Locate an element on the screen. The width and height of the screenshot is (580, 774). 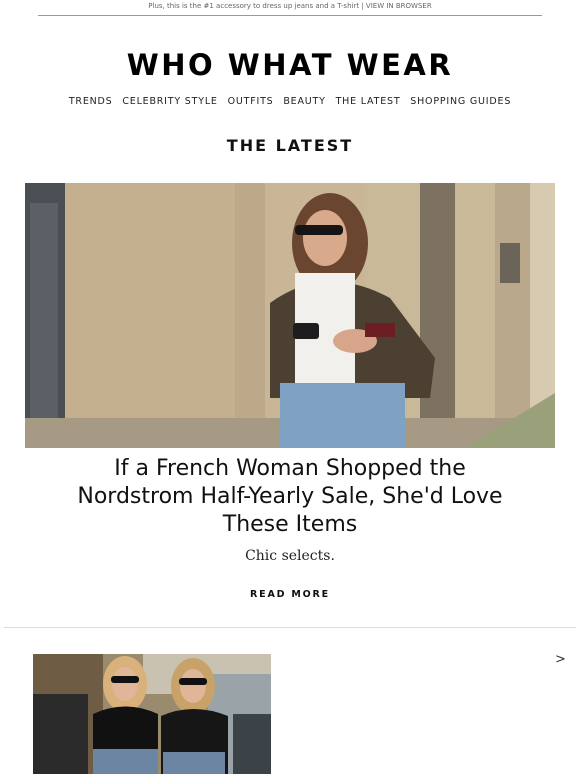
nav-item-beauty: BEAUTY is located at coordinates (304, 101).